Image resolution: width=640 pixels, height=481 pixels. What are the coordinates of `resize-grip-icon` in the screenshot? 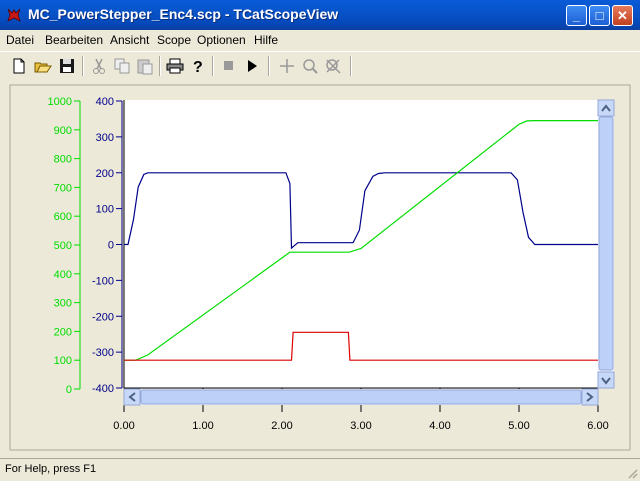 It's located at (632, 473).